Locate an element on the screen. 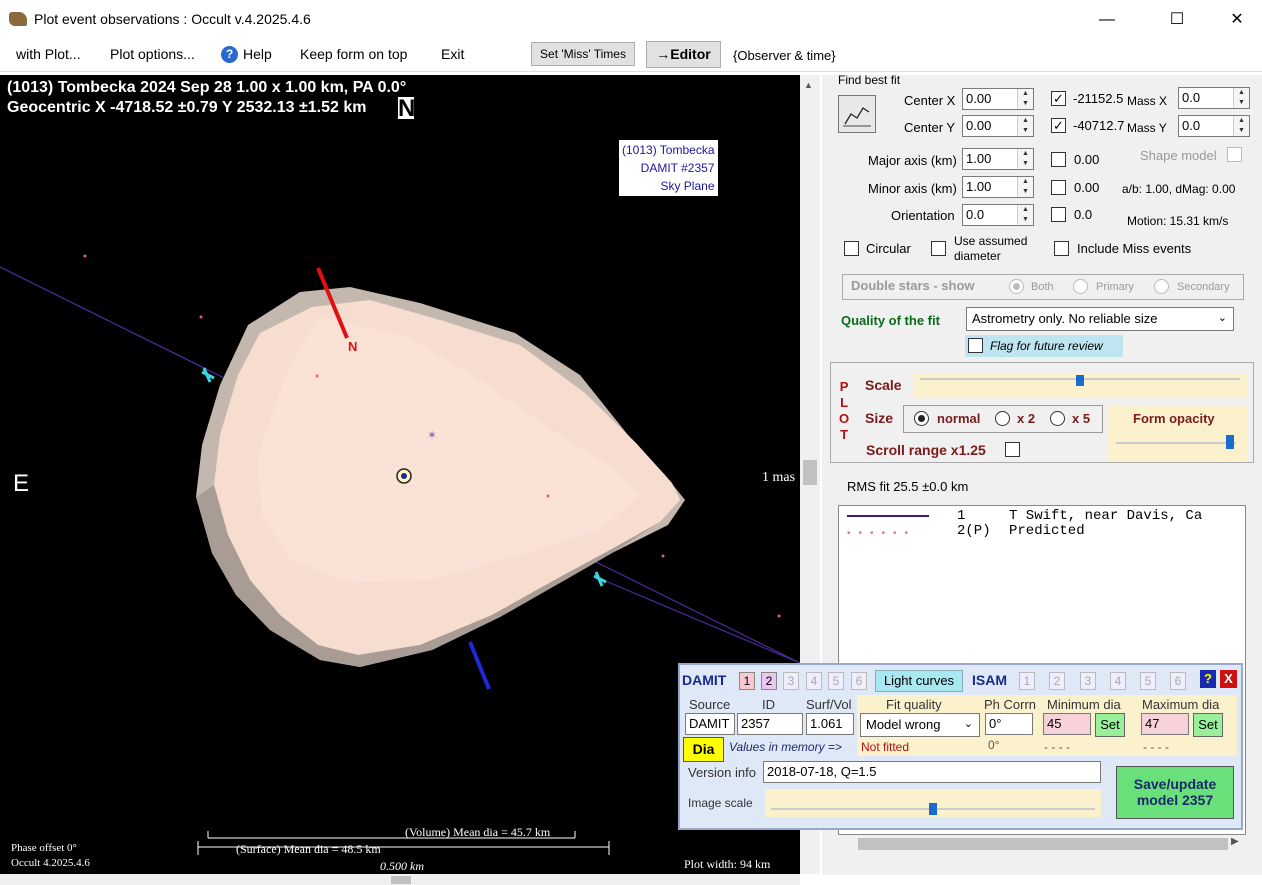  legend-name-1: T Swift, near Davis, Ca is located at coordinates (1106, 516).